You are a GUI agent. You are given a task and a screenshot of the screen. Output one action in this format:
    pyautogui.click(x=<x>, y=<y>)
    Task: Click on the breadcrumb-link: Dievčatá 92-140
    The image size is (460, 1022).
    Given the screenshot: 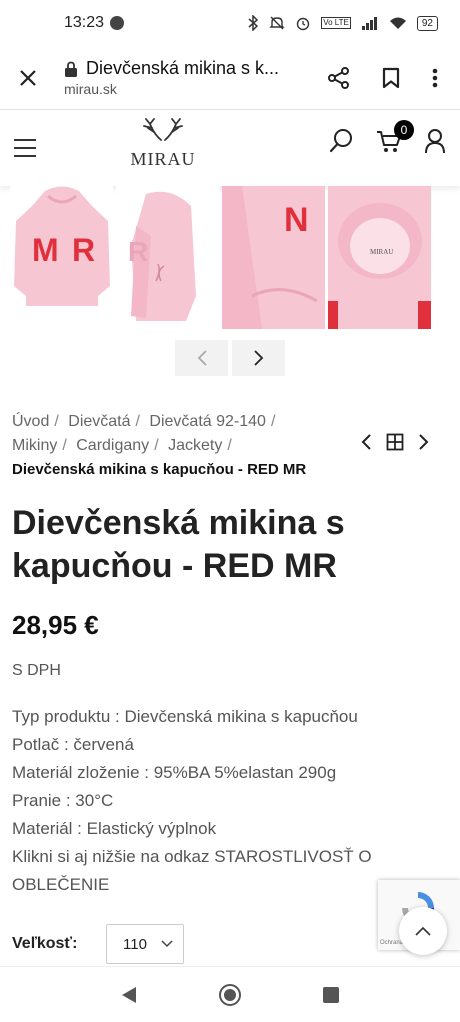 What is the action you would take?
    pyautogui.click(x=207, y=421)
    